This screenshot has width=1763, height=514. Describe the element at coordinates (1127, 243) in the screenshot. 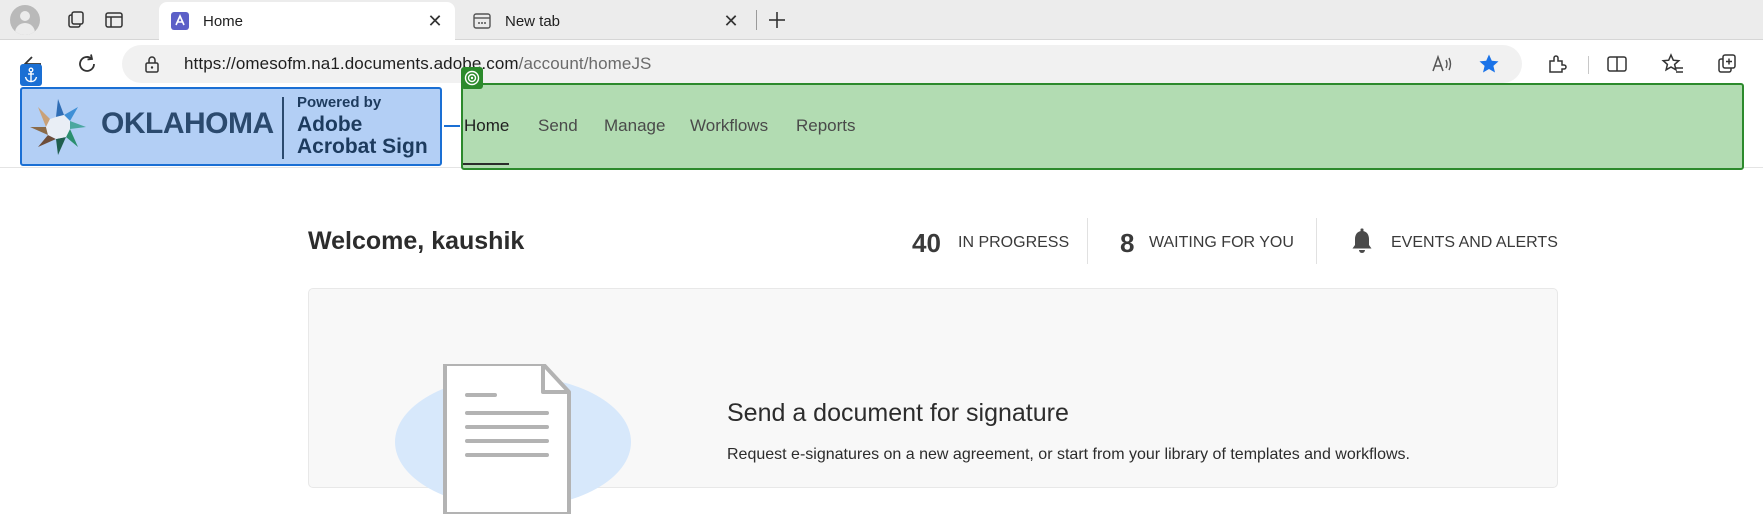

I see `waiting-count: 8` at that location.